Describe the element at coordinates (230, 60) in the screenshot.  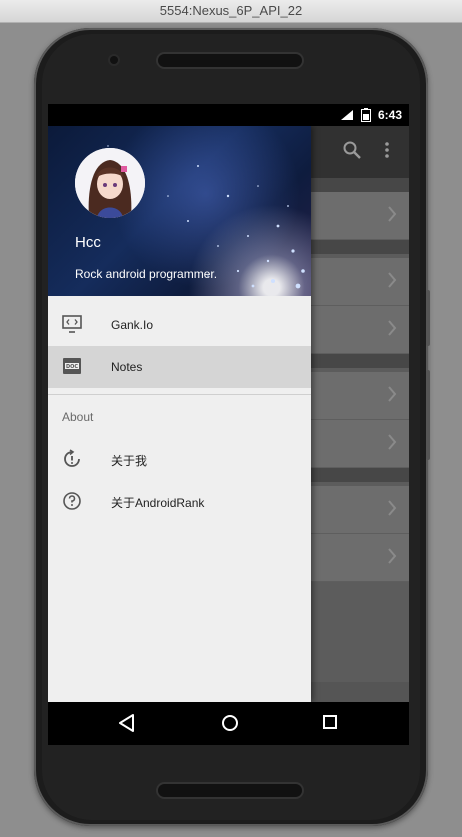
I see `top-speaker` at that location.